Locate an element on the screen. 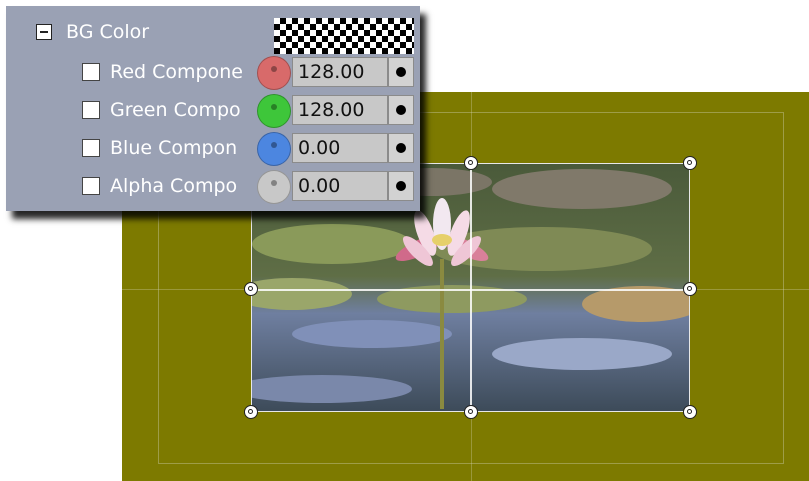  bg-color-label: BG Color is located at coordinates (108, 32).